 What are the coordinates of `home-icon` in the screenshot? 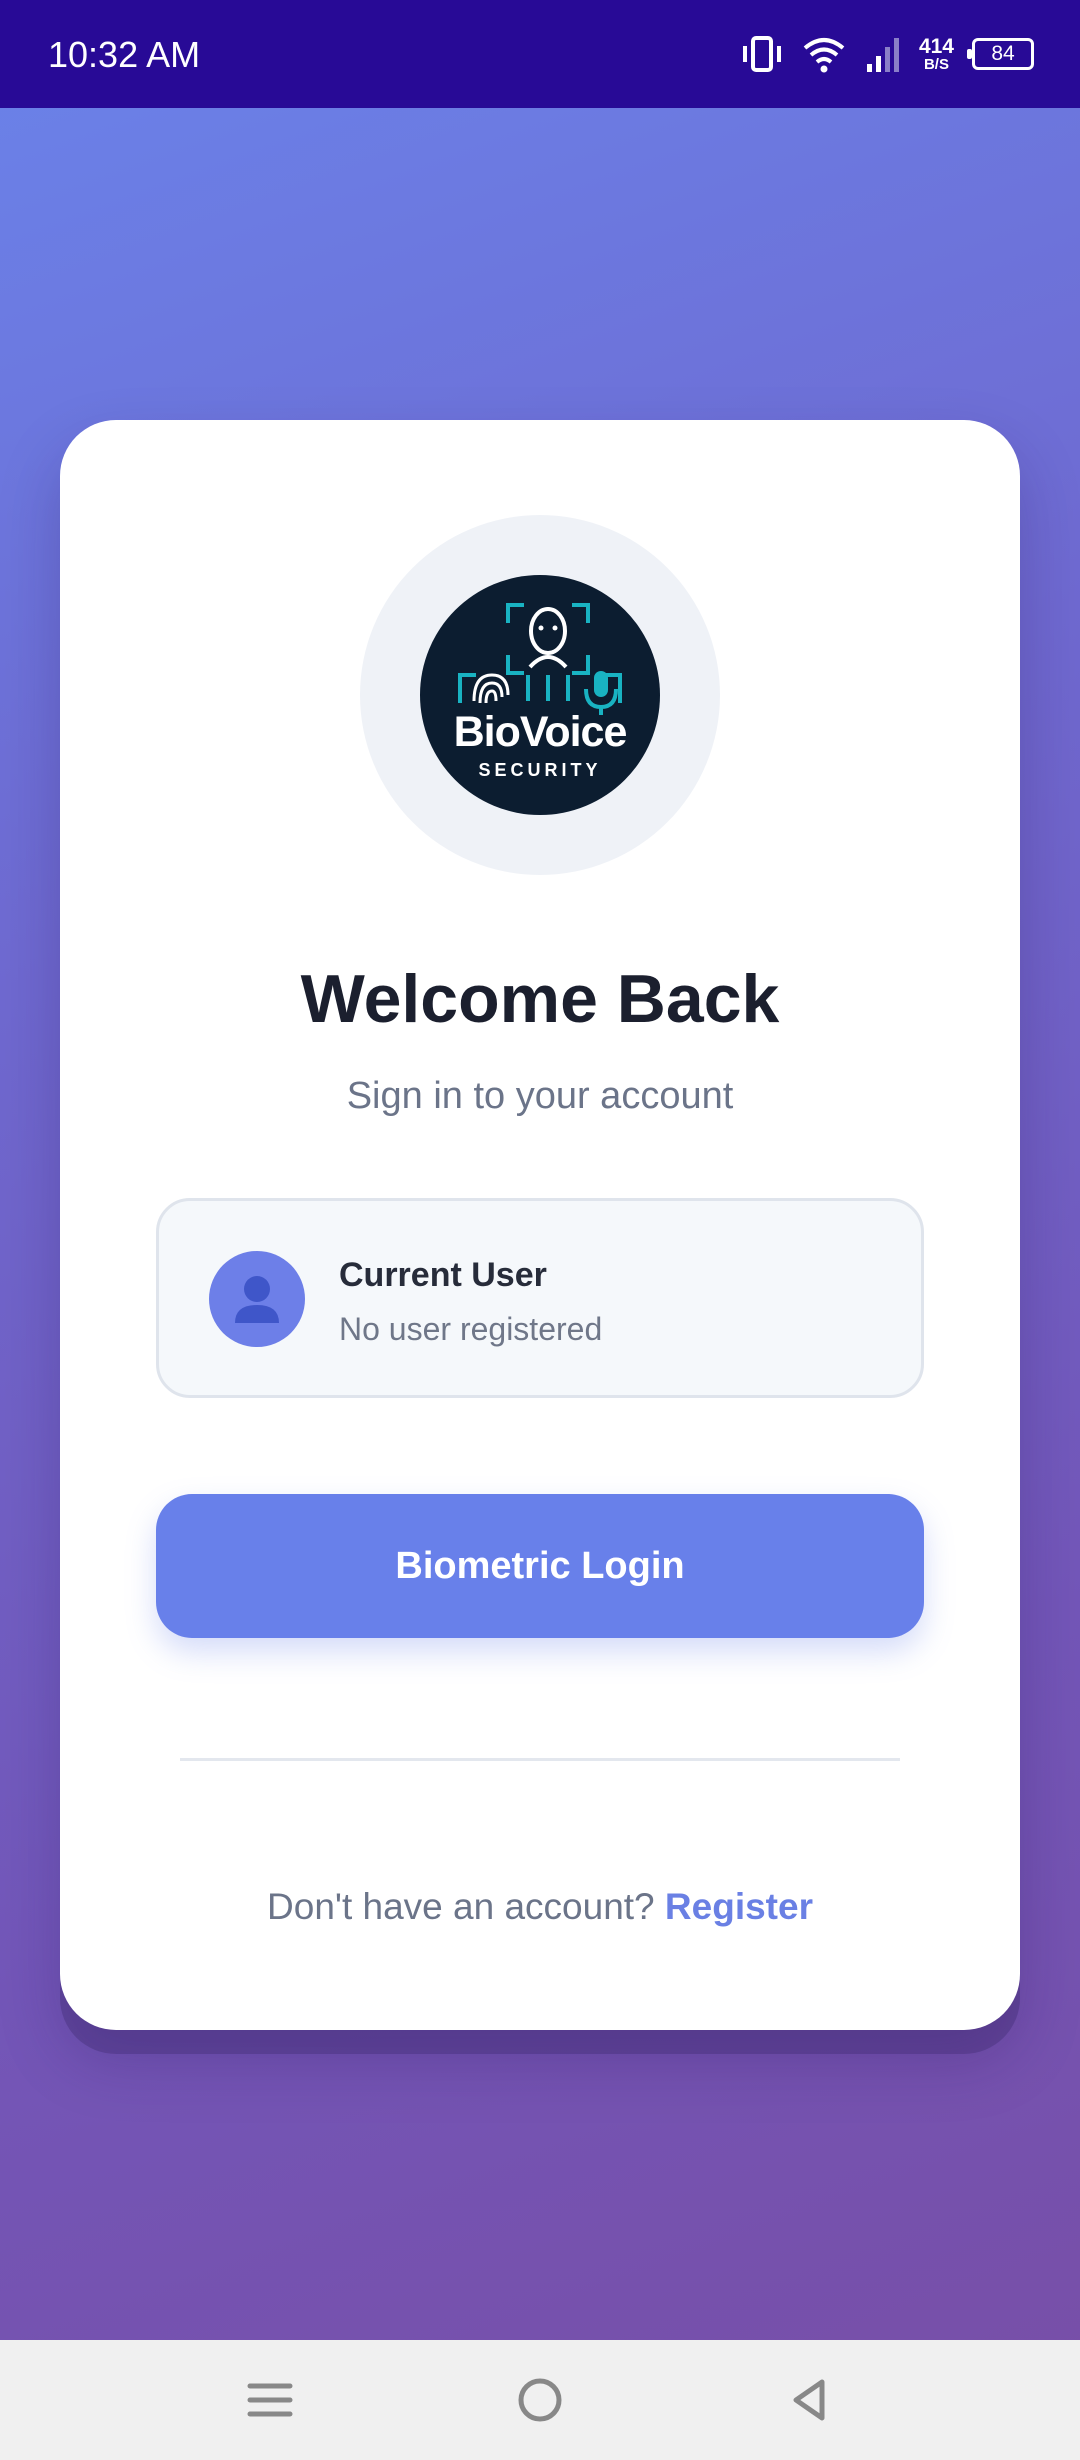 It's located at (540, 2400).